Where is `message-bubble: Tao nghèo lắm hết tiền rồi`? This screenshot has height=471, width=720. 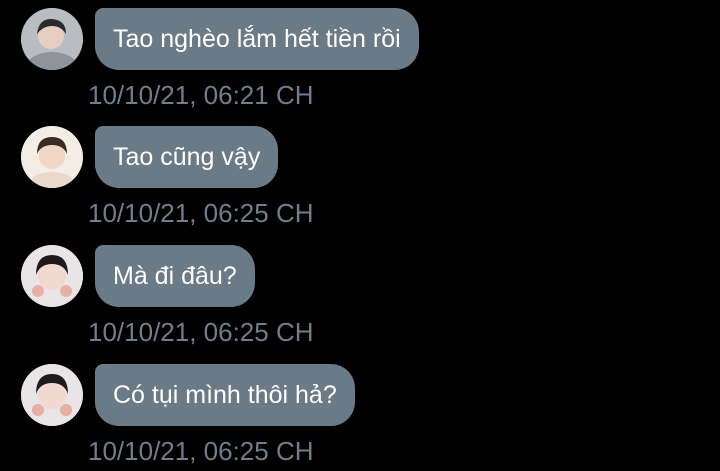 message-bubble: Tao nghèo lắm hết tiền rồi is located at coordinates (257, 39).